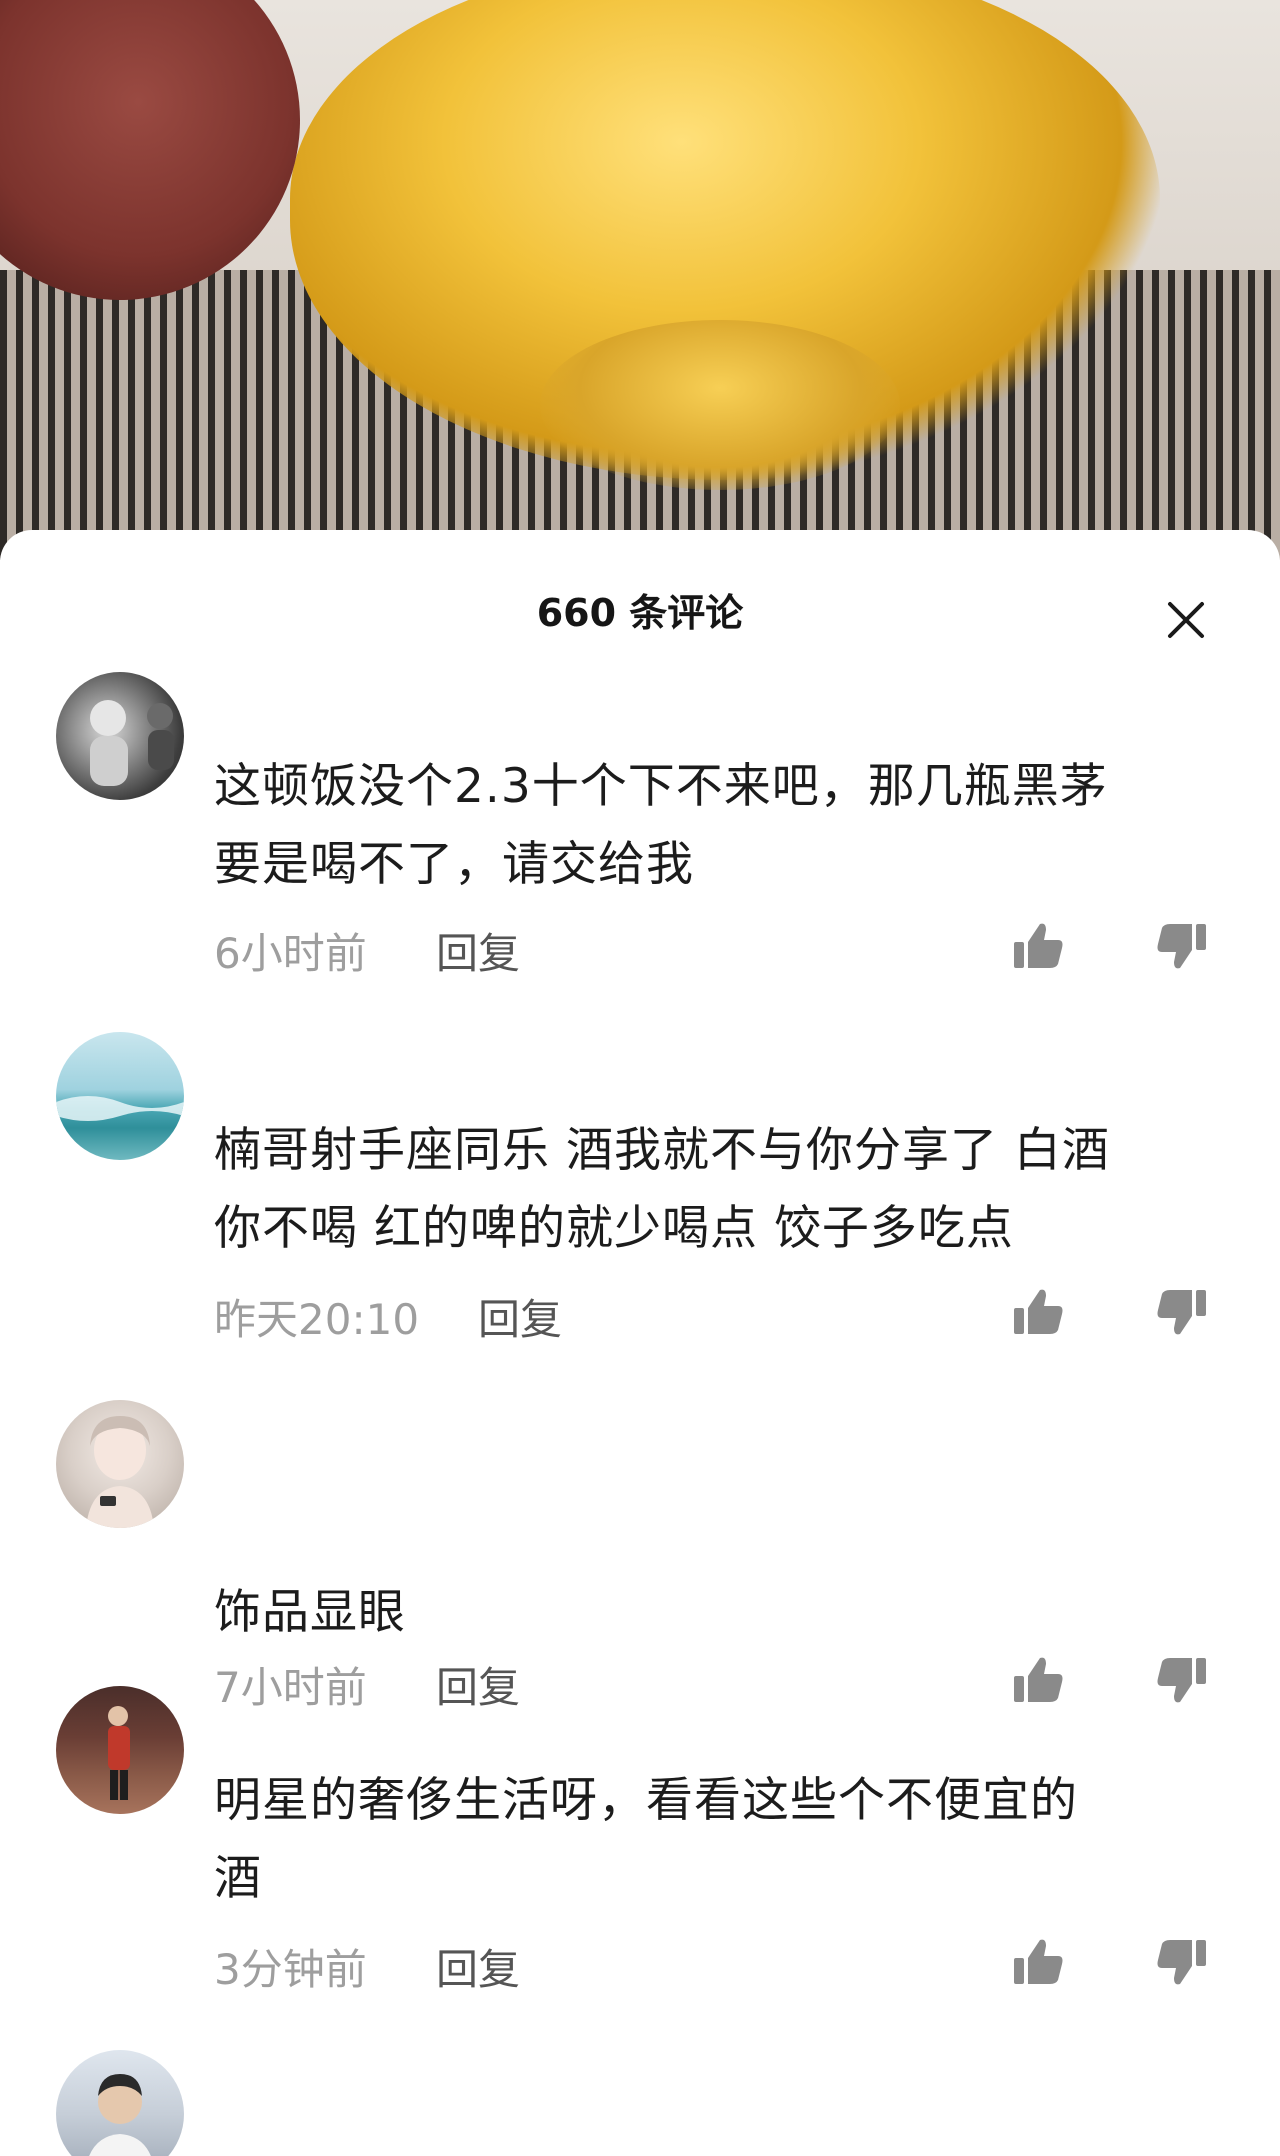  Describe the element at coordinates (640, 613) in the screenshot. I see `comments-count-title: 660 条评论` at that location.